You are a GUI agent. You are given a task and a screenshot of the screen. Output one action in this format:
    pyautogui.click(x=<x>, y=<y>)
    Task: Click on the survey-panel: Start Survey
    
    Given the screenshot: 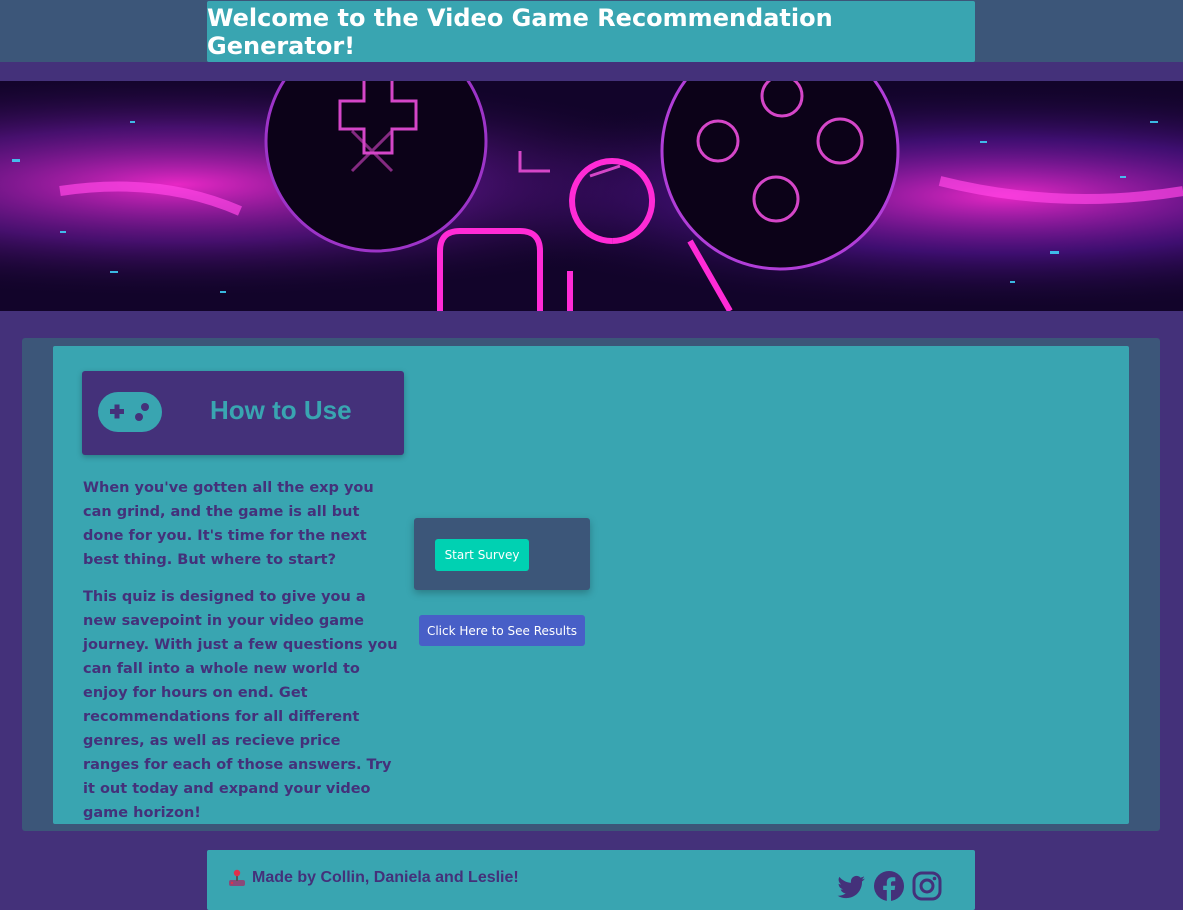 What is the action you would take?
    pyautogui.click(x=502, y=554)
    